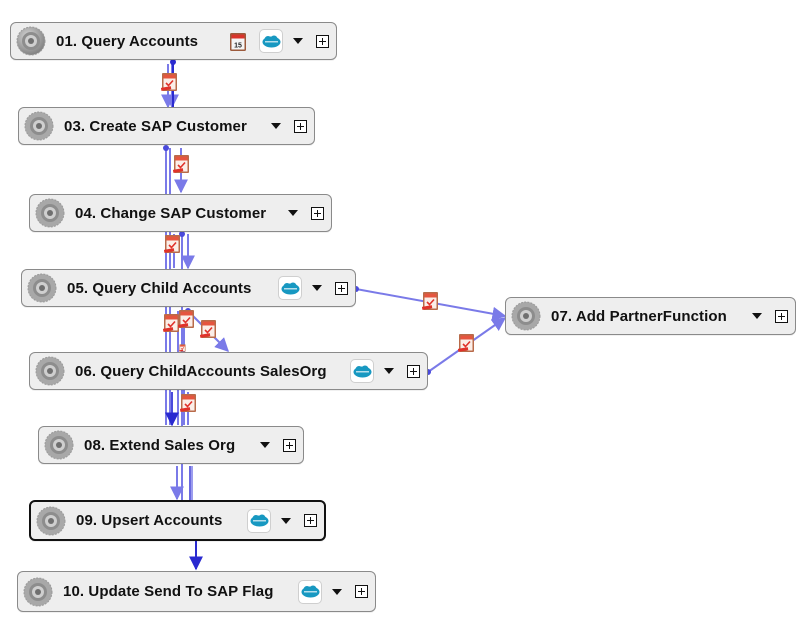 The width and height of the screenshot is (808, 630). I want to click on node-query-childaccounts-salesorg: 06. Query ChildAccounts SalesOrg, so click(228, 371).